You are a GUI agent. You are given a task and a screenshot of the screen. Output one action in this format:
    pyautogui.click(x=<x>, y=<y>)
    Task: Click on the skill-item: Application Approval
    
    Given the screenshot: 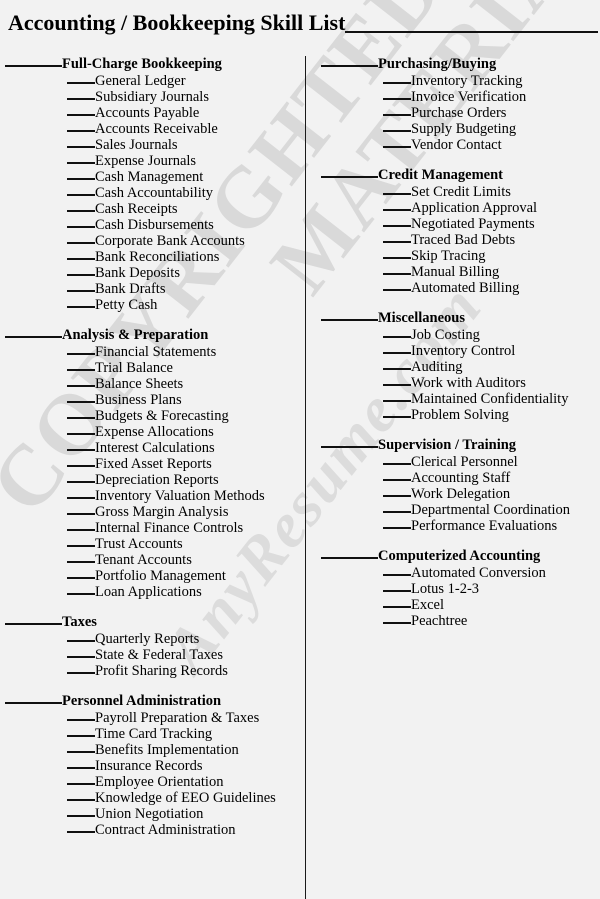 What is the action you would take?
    pyautogui.click(x=460, y=208)
    